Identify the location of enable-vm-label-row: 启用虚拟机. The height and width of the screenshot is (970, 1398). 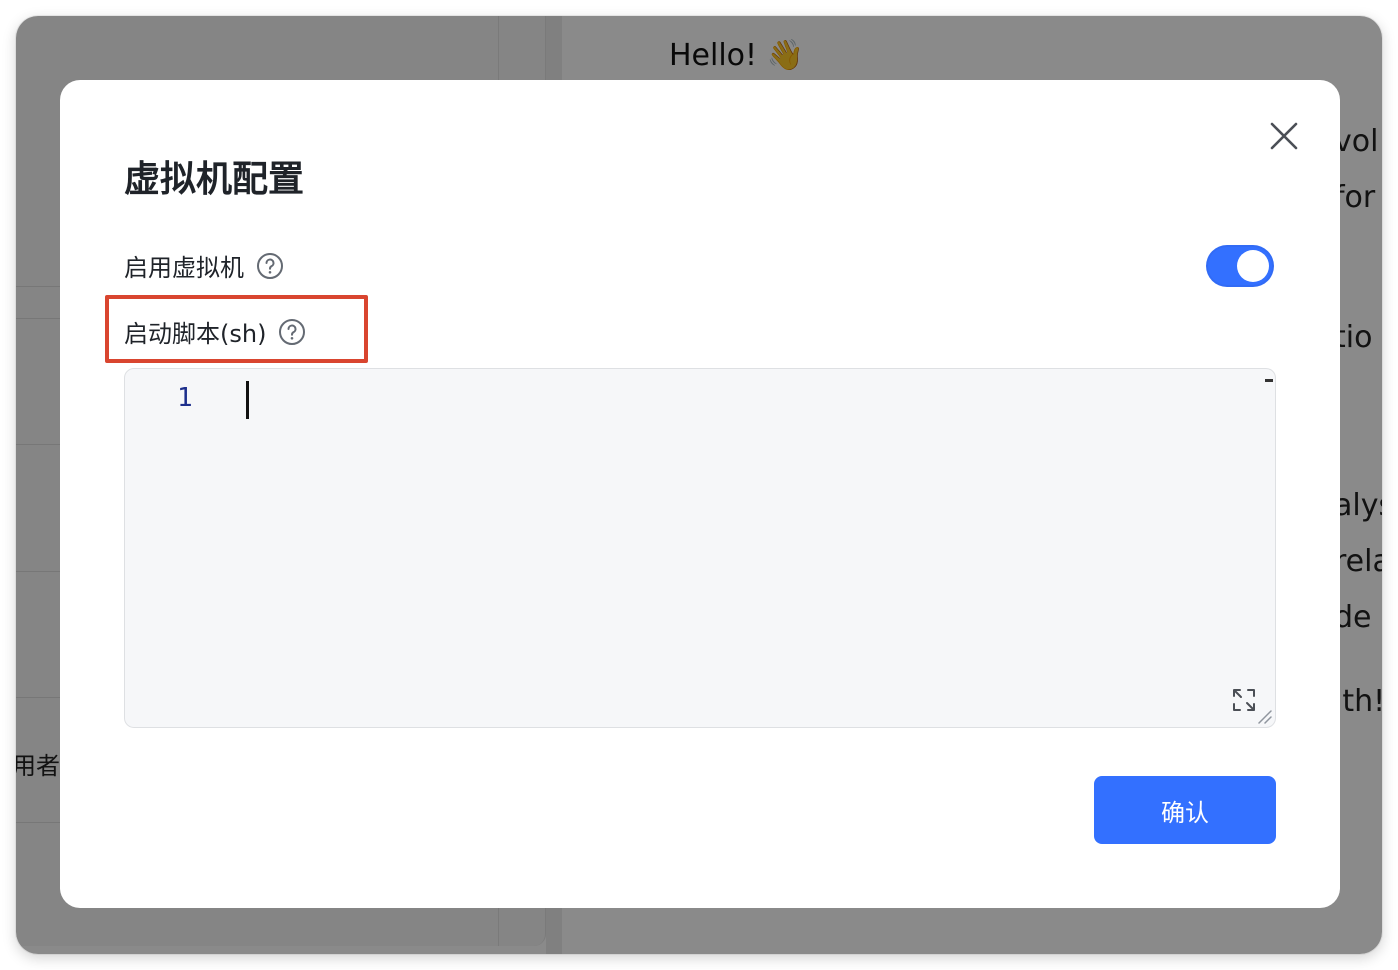
(204, 265).